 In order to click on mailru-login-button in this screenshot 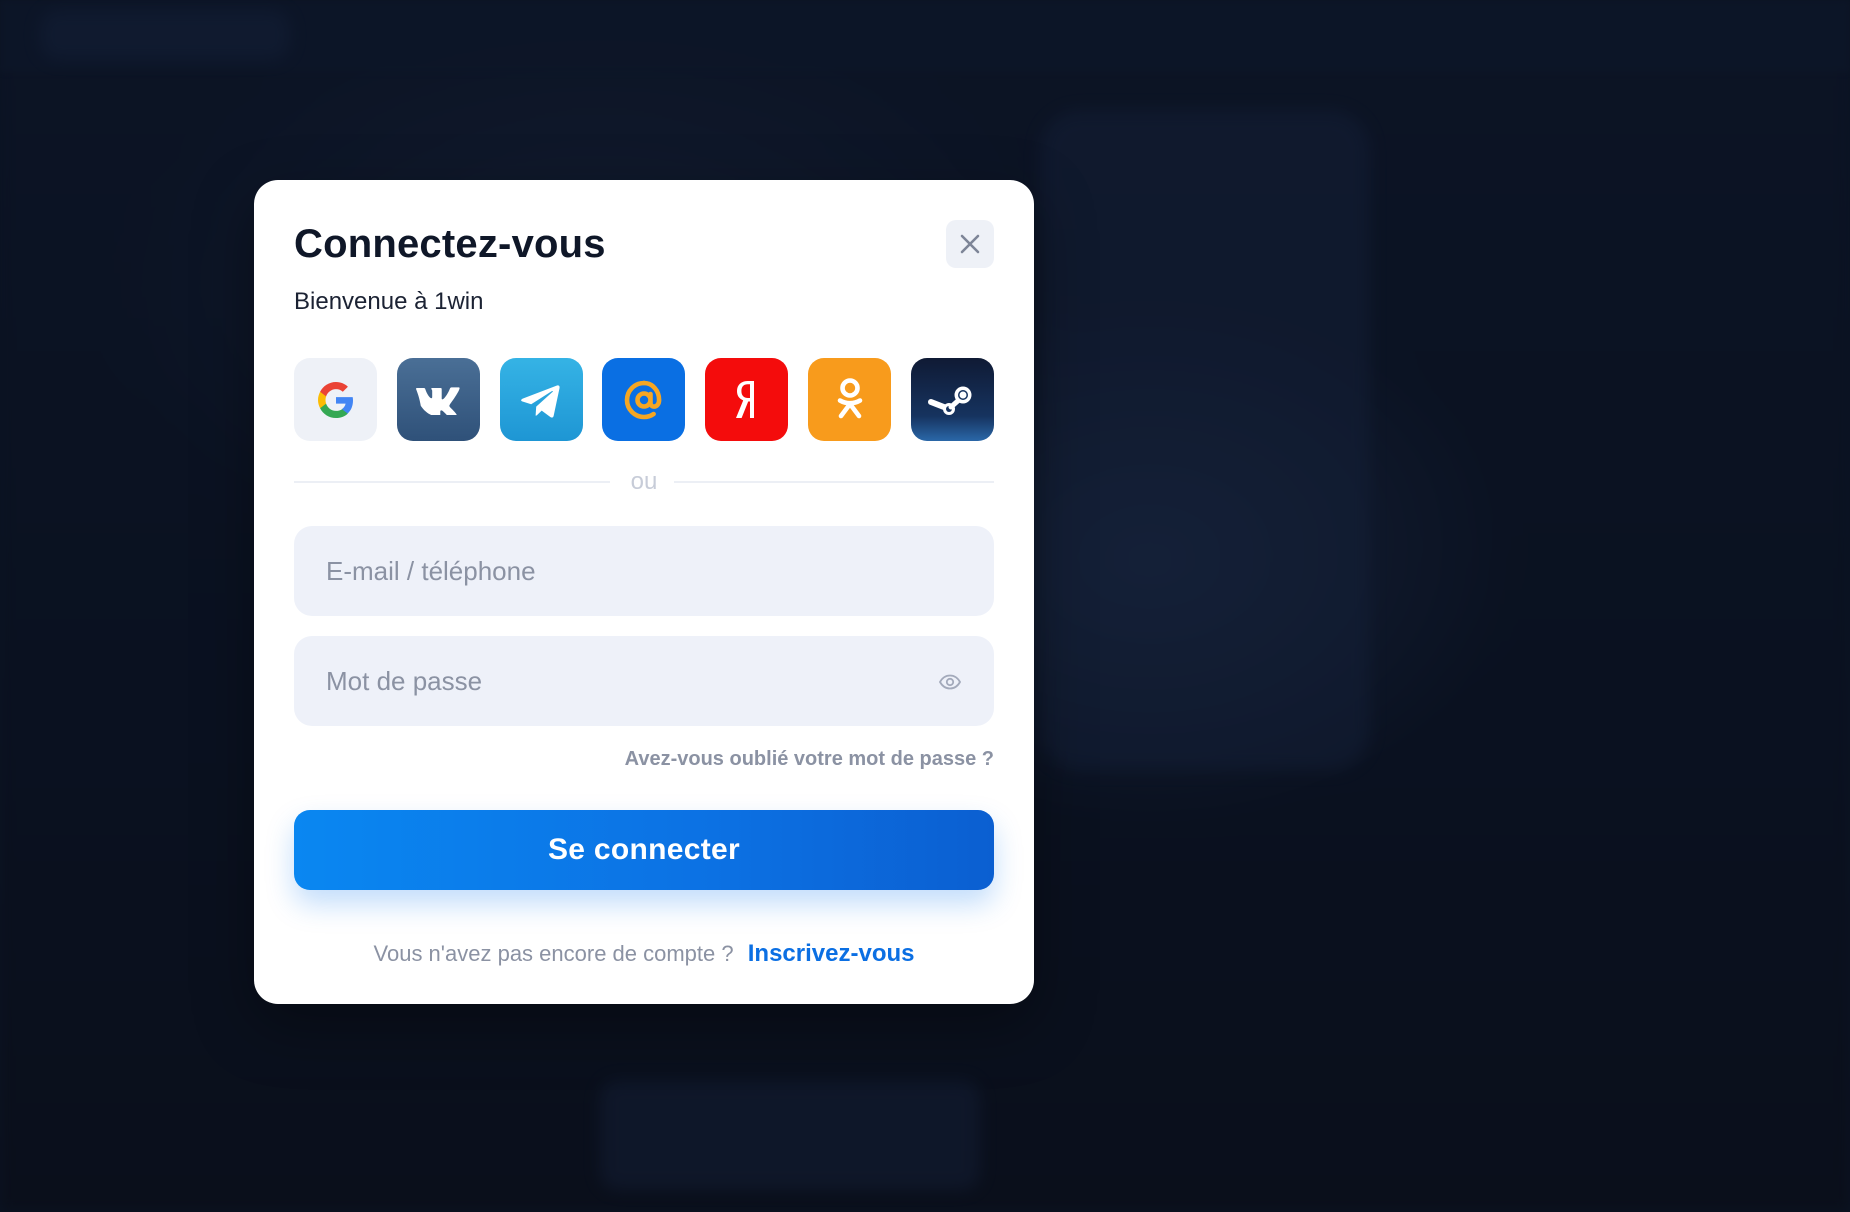, I will do `click(644, 399)`.